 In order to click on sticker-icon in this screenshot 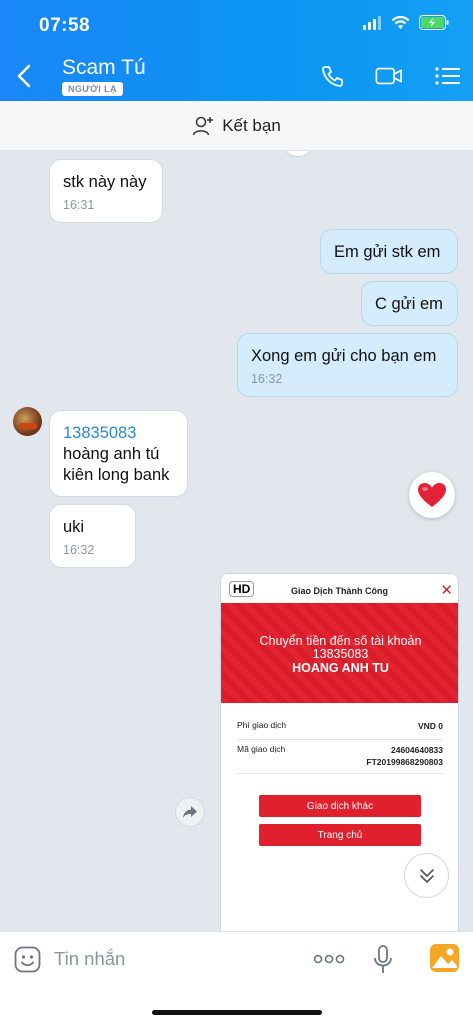, I will do `click(27, 959)`.